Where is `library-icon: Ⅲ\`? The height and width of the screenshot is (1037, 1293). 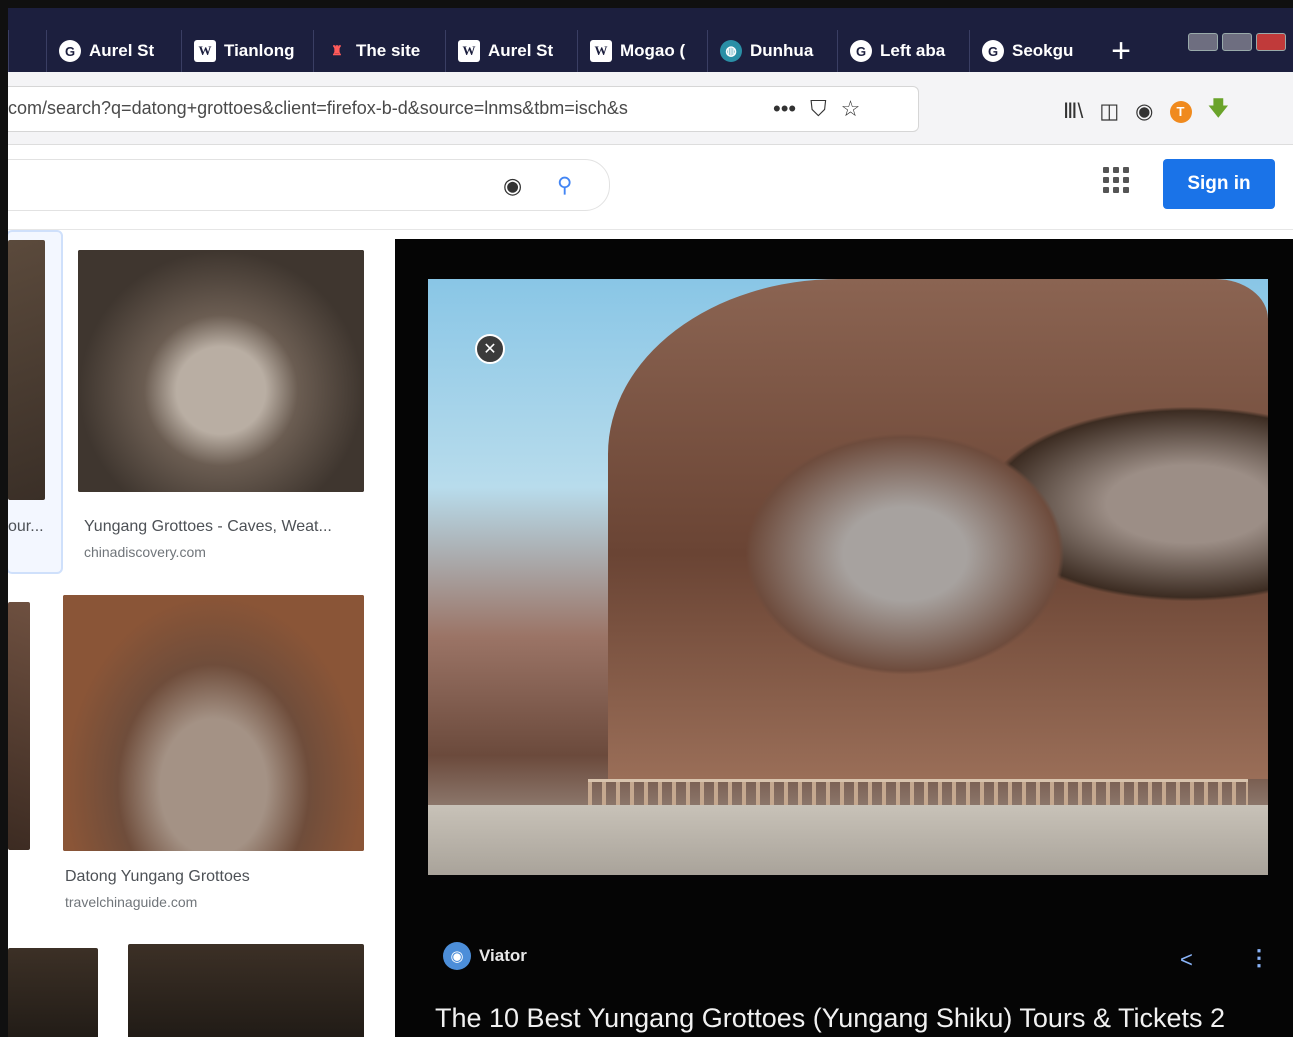 library-icon: Ⅲ\ is located at coordinates (1073, 111).